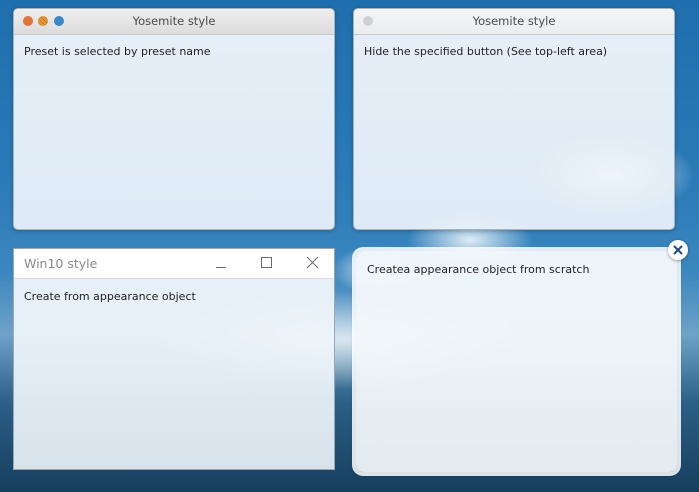 This screenshot has height=492, width=699. What do you see at coordinates (110, 296) in the screenshot?
I see `window-body-text: Create from appearance object` at bounding box center [110, 296].